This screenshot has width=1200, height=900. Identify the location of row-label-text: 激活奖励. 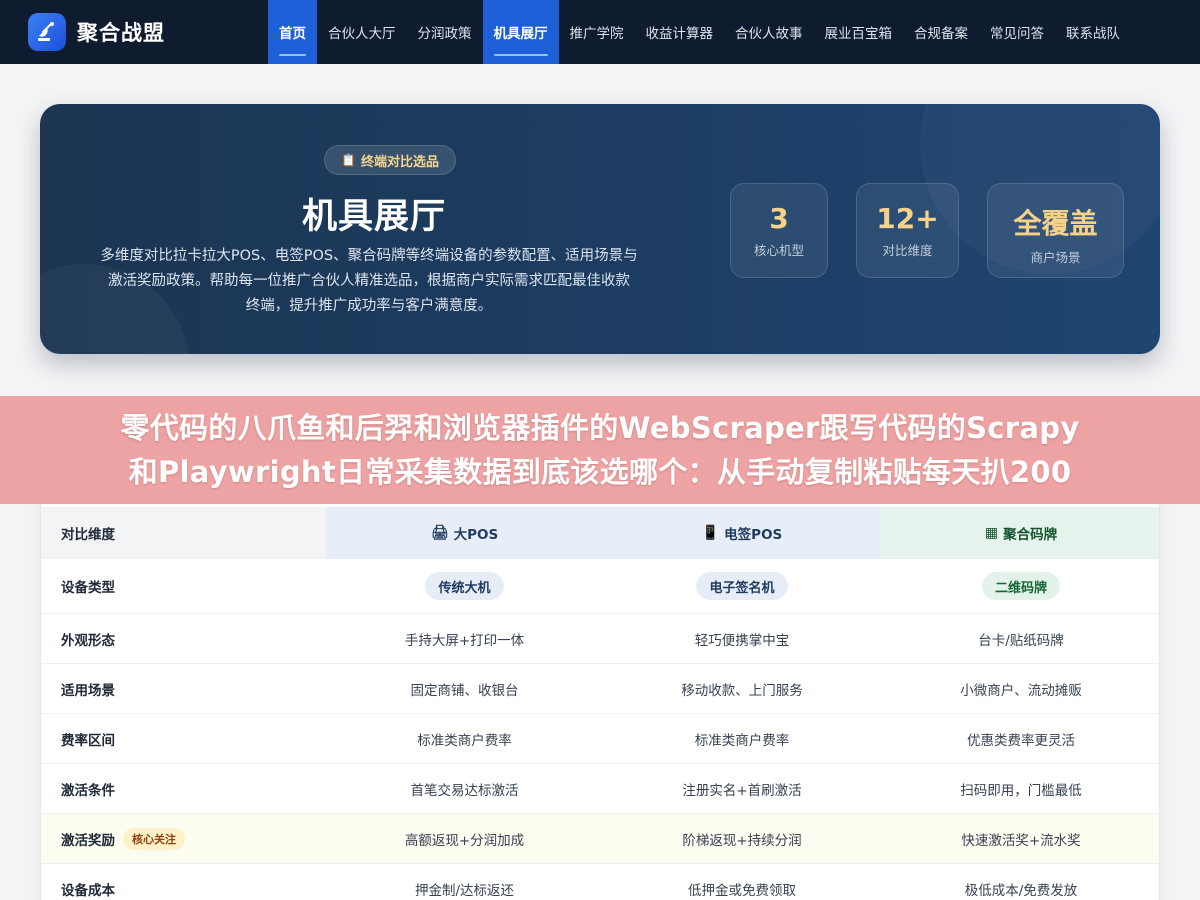
(88, 840).